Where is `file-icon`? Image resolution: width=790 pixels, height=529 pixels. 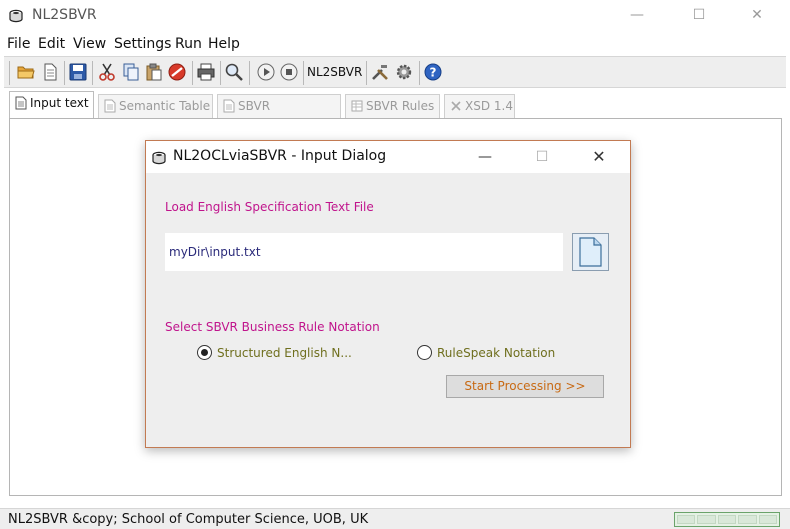
file-icon is located at coordinates (590, 252).